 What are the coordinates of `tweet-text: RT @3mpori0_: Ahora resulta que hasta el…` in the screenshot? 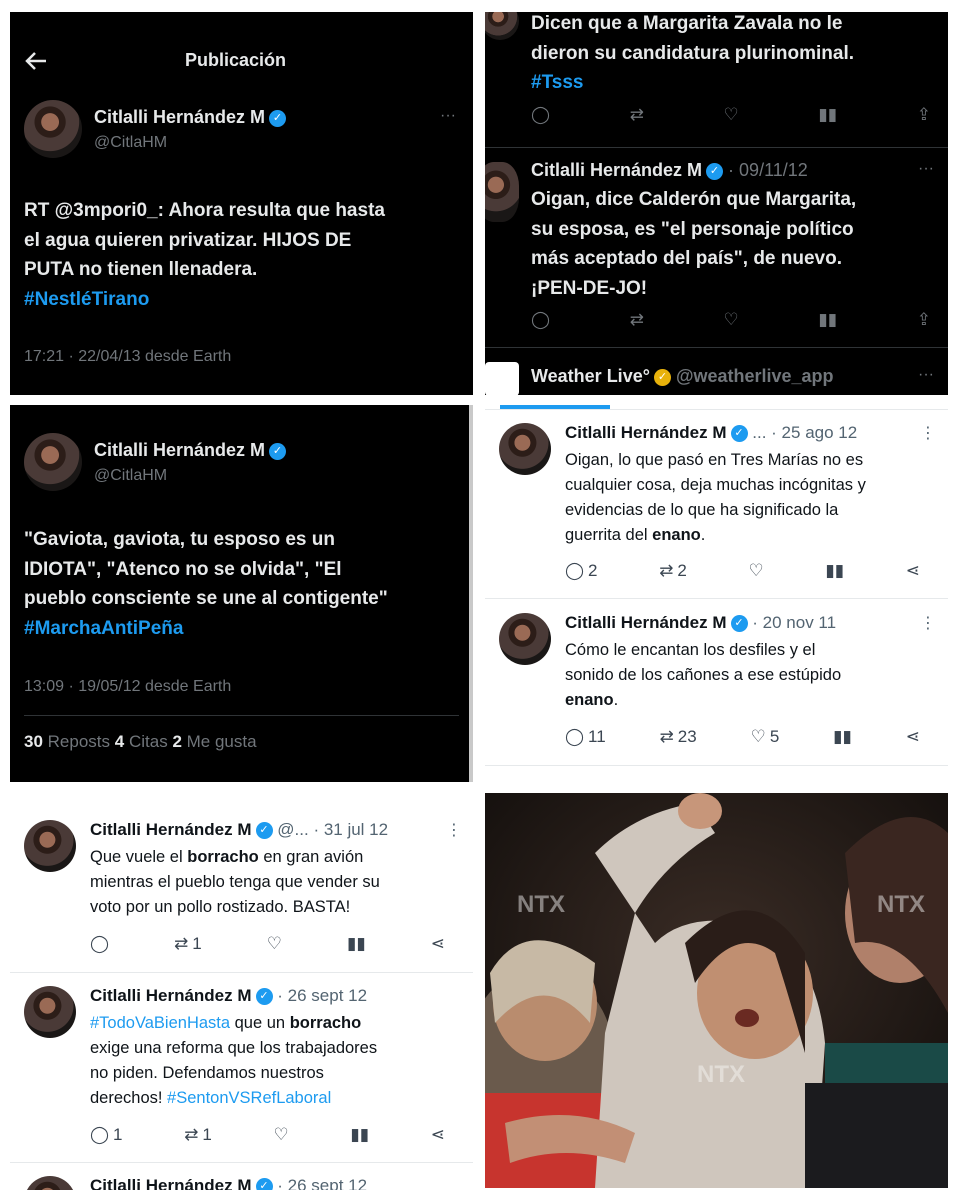 It's located at (246, 255).